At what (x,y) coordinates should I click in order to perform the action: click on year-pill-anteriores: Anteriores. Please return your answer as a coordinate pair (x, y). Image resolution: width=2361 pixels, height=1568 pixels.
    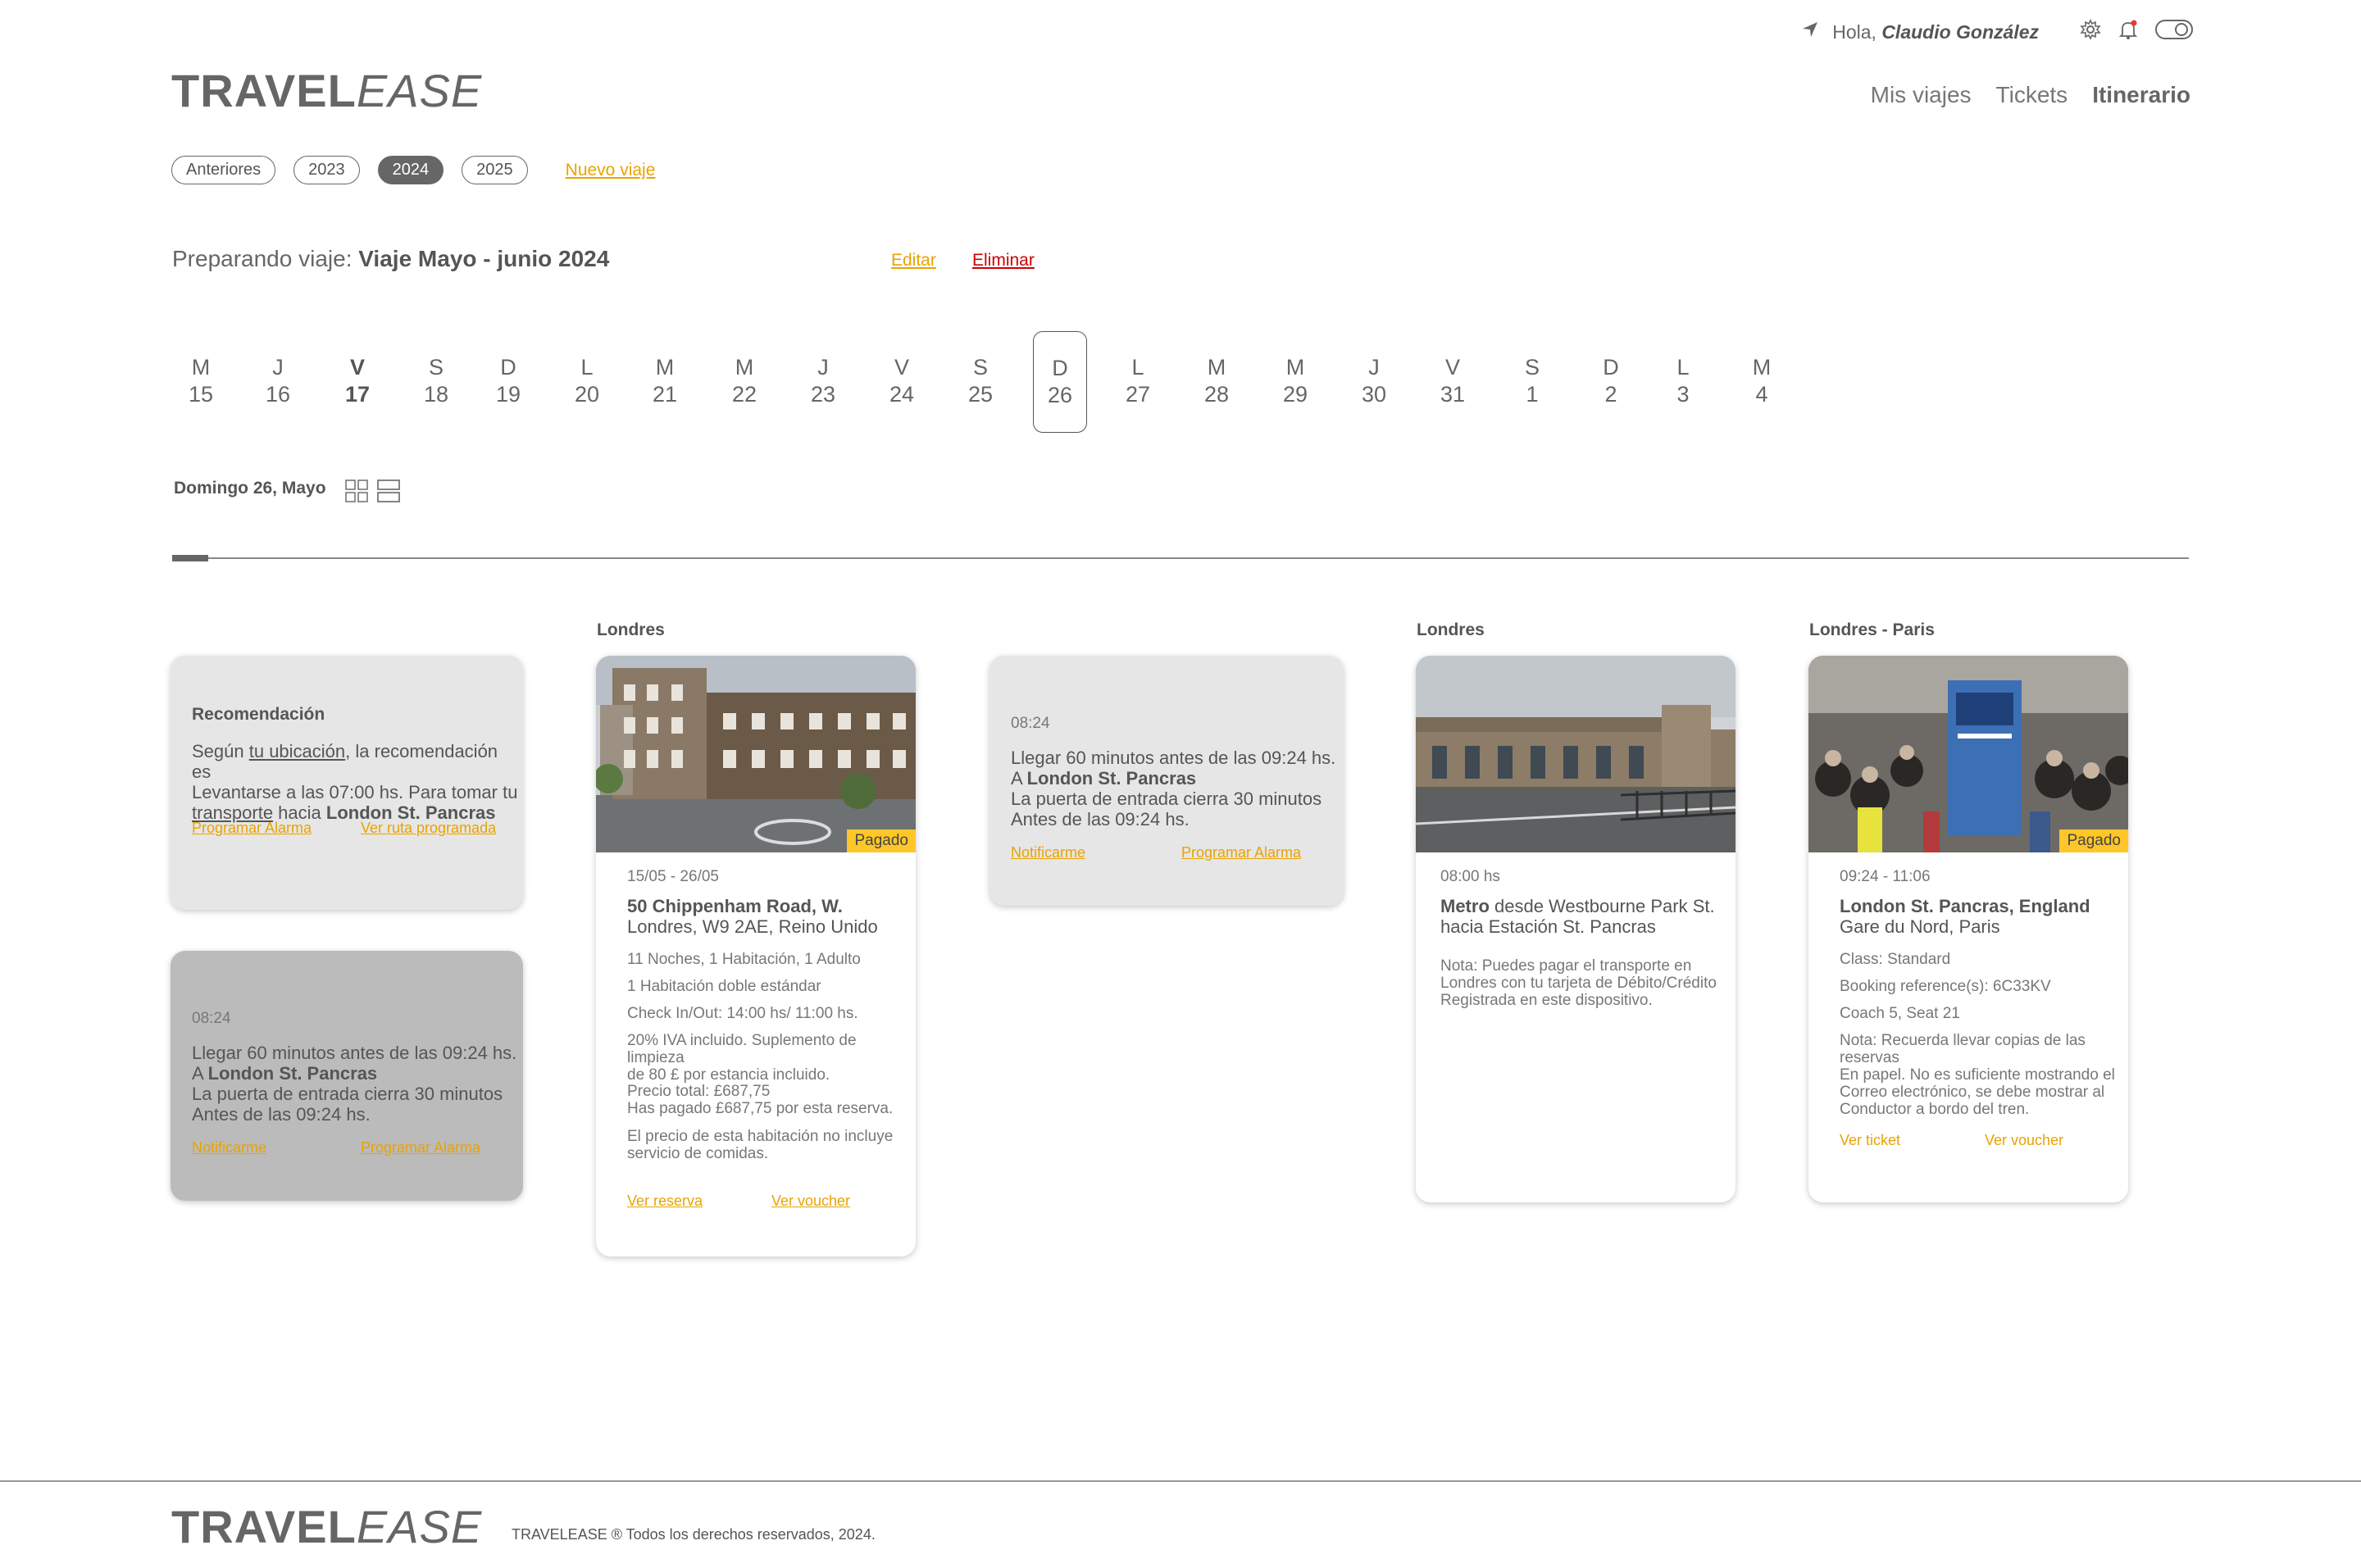
    Looking at the image, I should click on (224, 170).